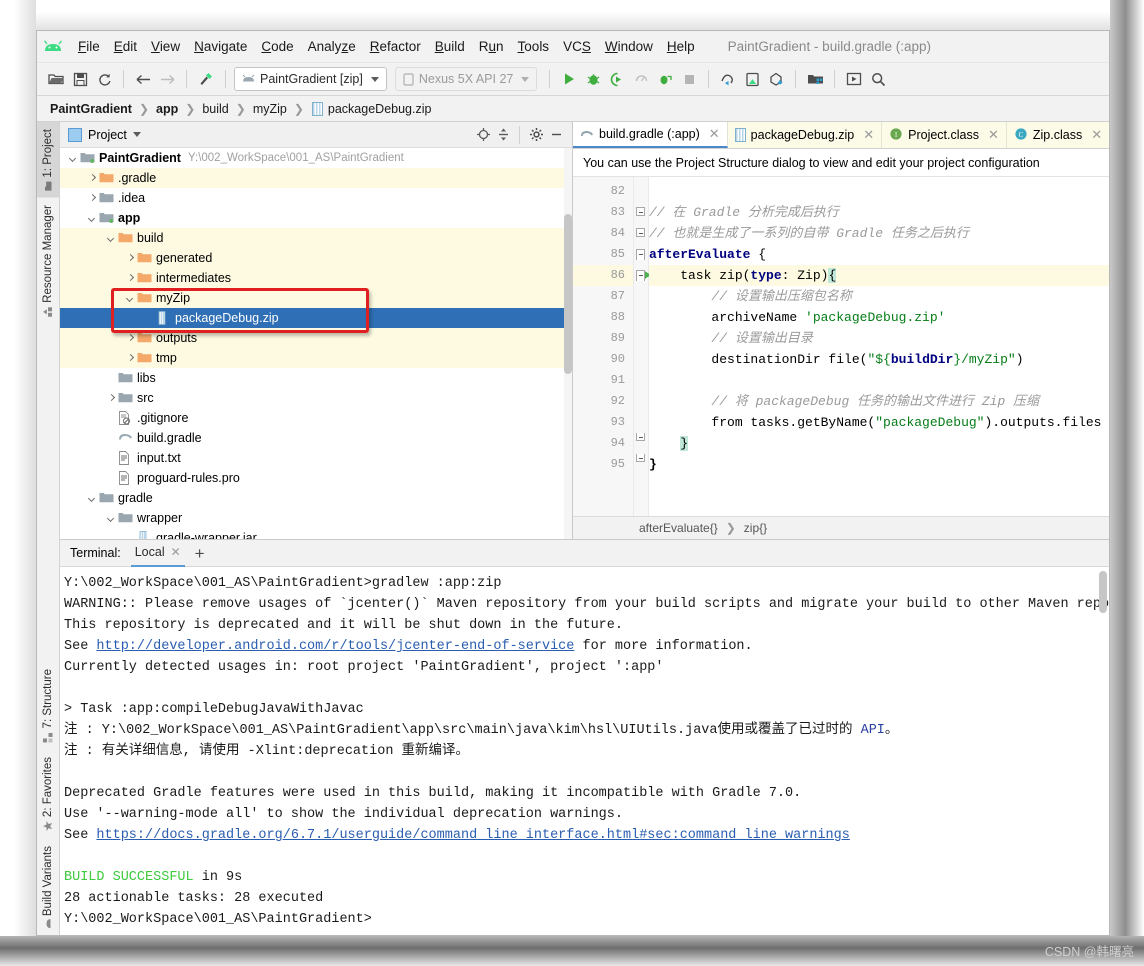 Image resolution: width=1144 pixels, height=966 pixels. What do you see at coordinates (316, 478) in the screenshot?
I see `tree-node-proguard-rules-pro: proguard-rules.pro` at bounding box center [316, 478].